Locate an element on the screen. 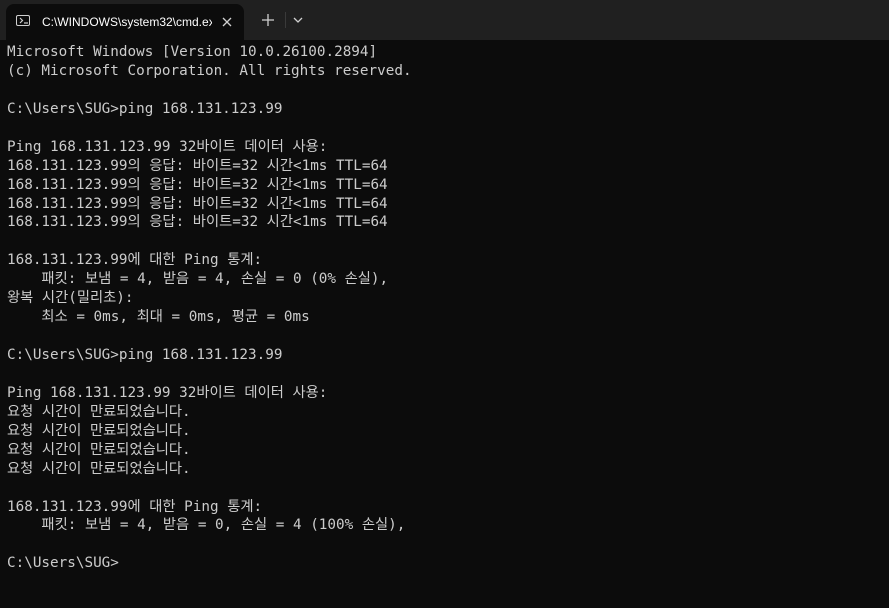 The height and width of the screenshot is (608, 889). terminal-line: 왕복 시간(밀리초): is located at coordinates (70, 298).